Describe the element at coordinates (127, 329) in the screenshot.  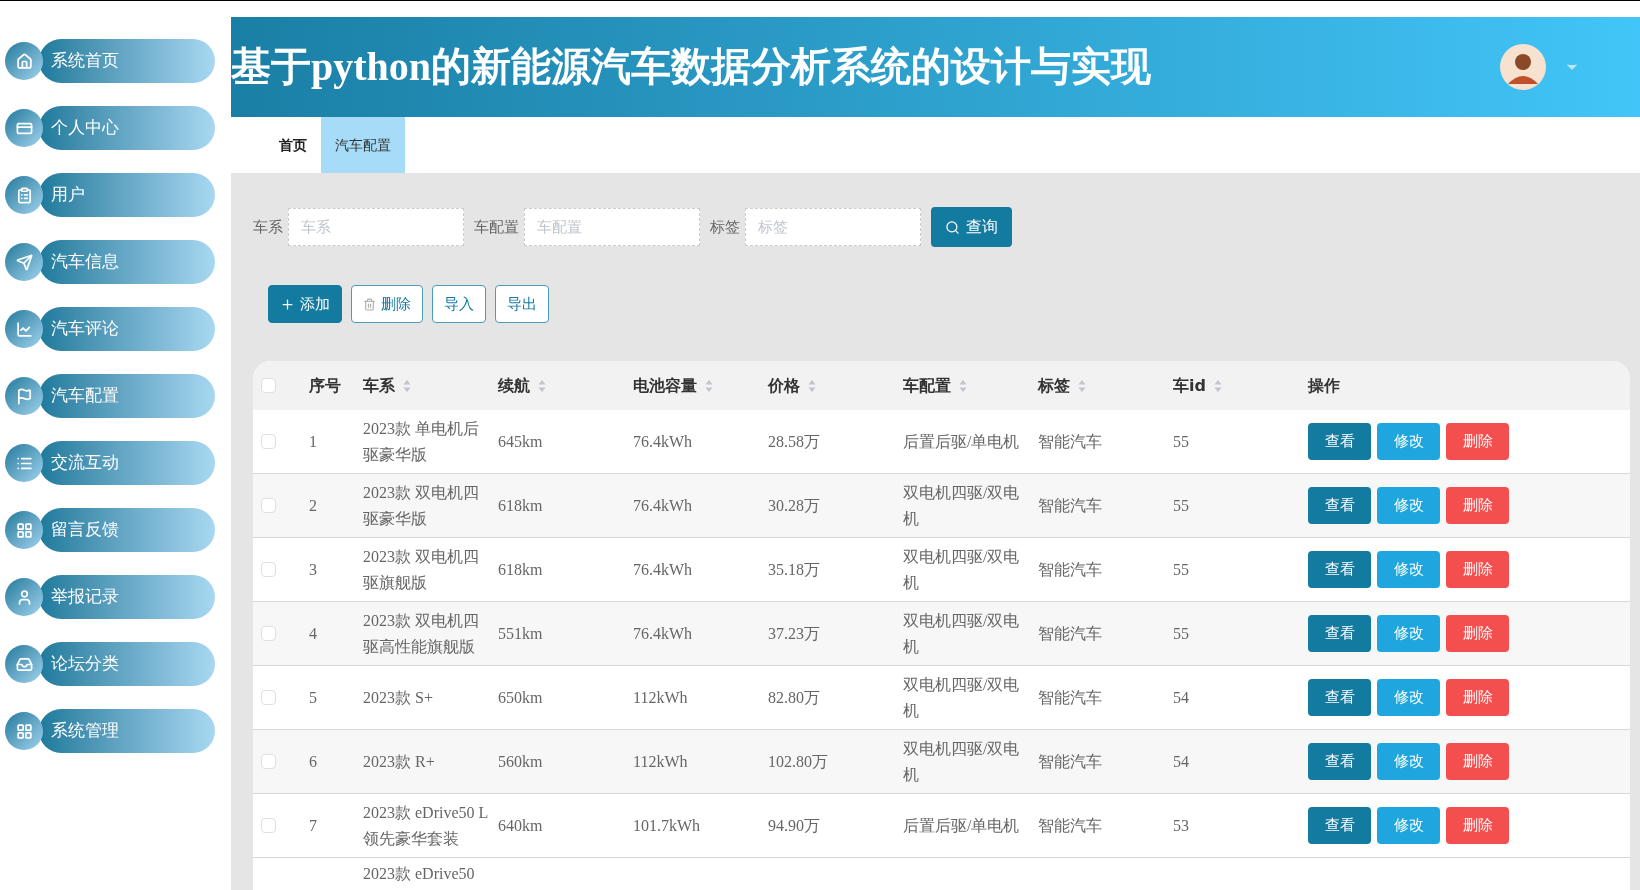
I see `sidebar-item: 汽车评论` at that location.